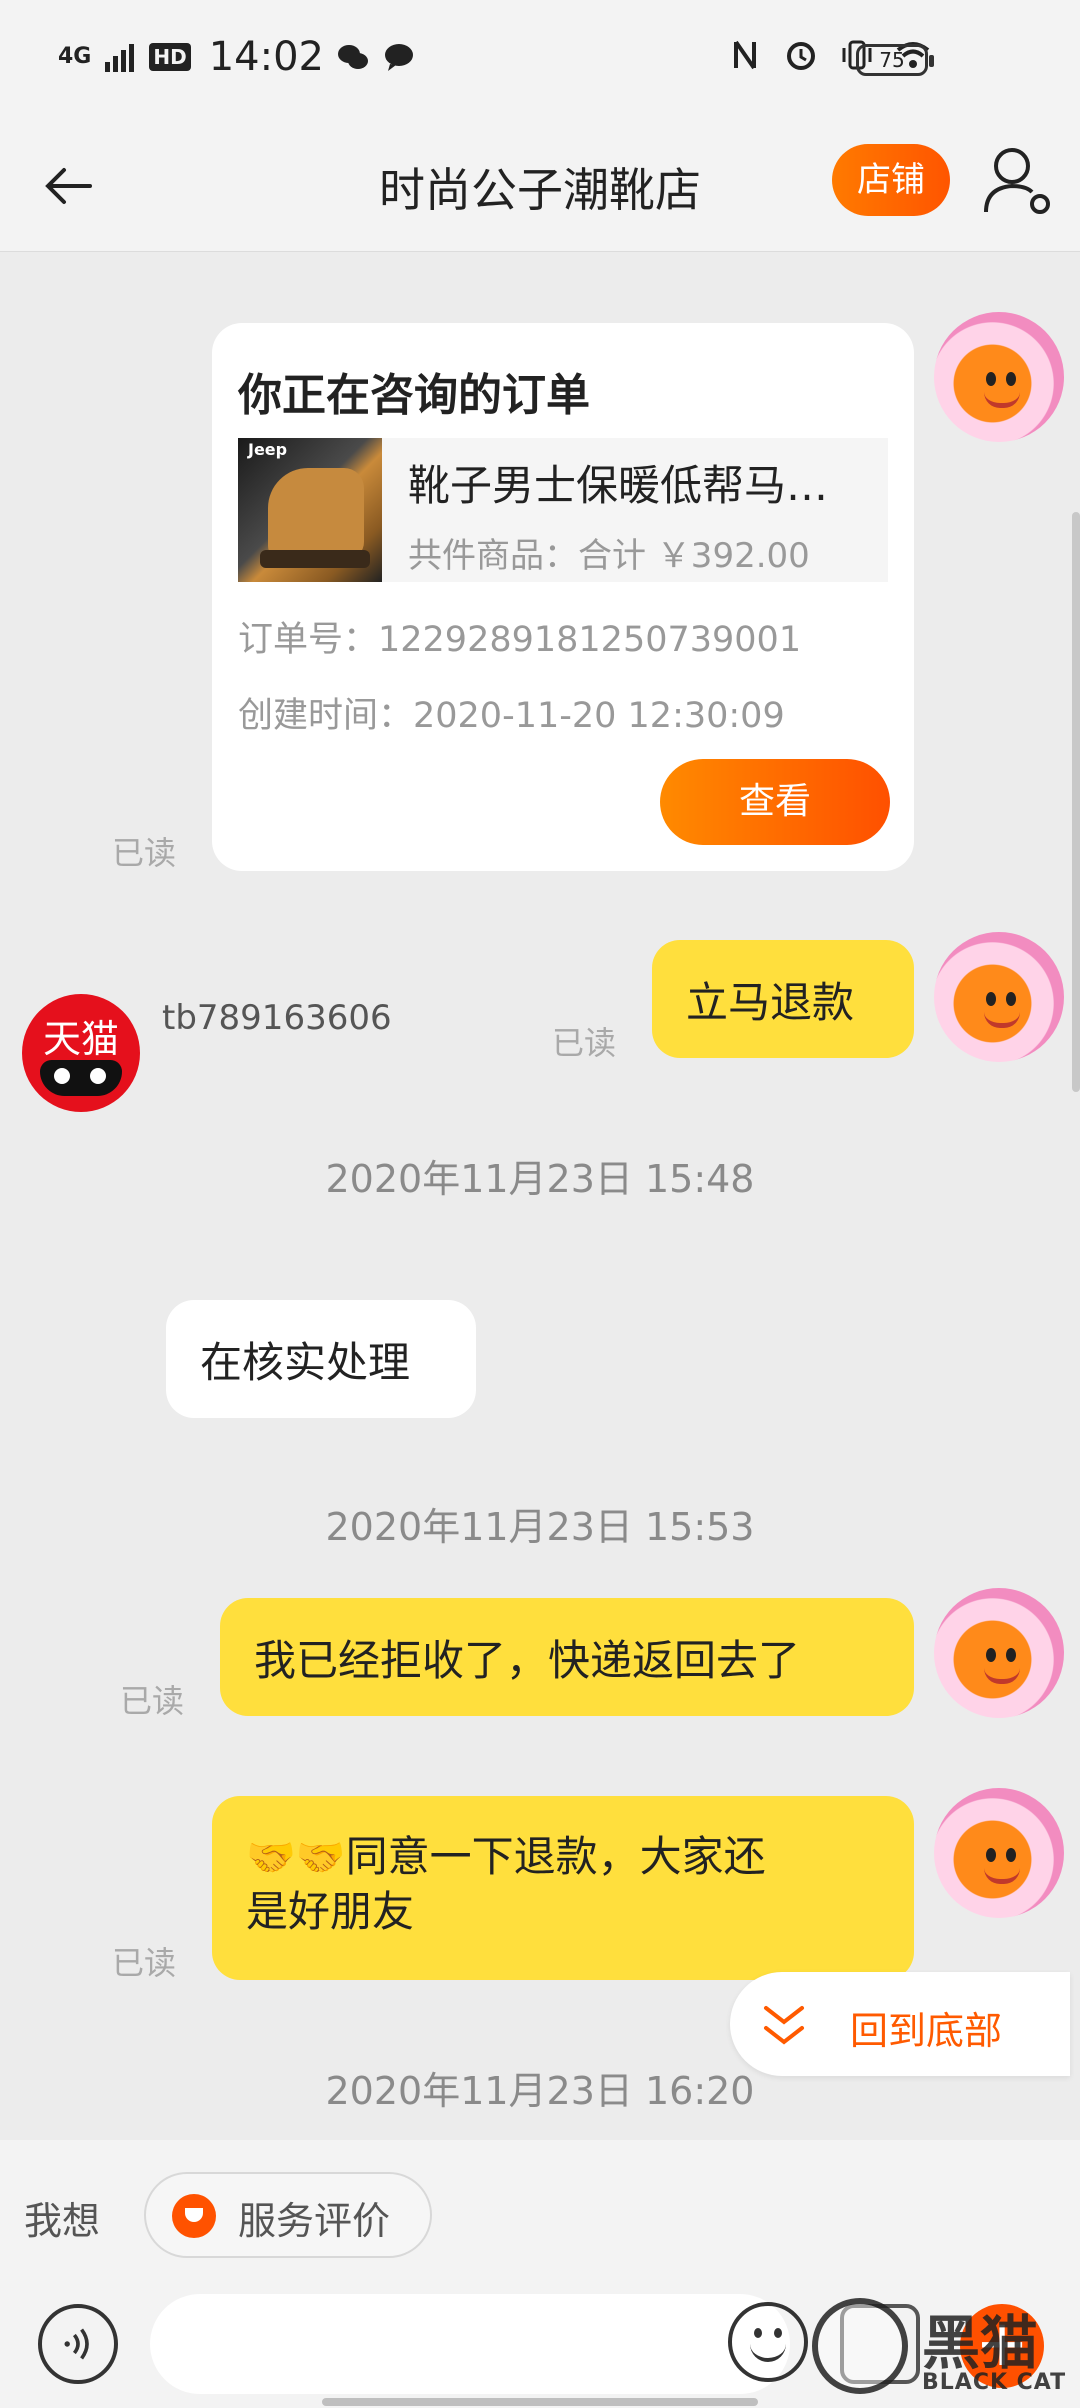 The image size is (1080, 2408). What do you see at coordinates (555, 1856) in the screenshot?
I see `message-text: 同意一下退款，大家还` at bounding box center [555, 1856].